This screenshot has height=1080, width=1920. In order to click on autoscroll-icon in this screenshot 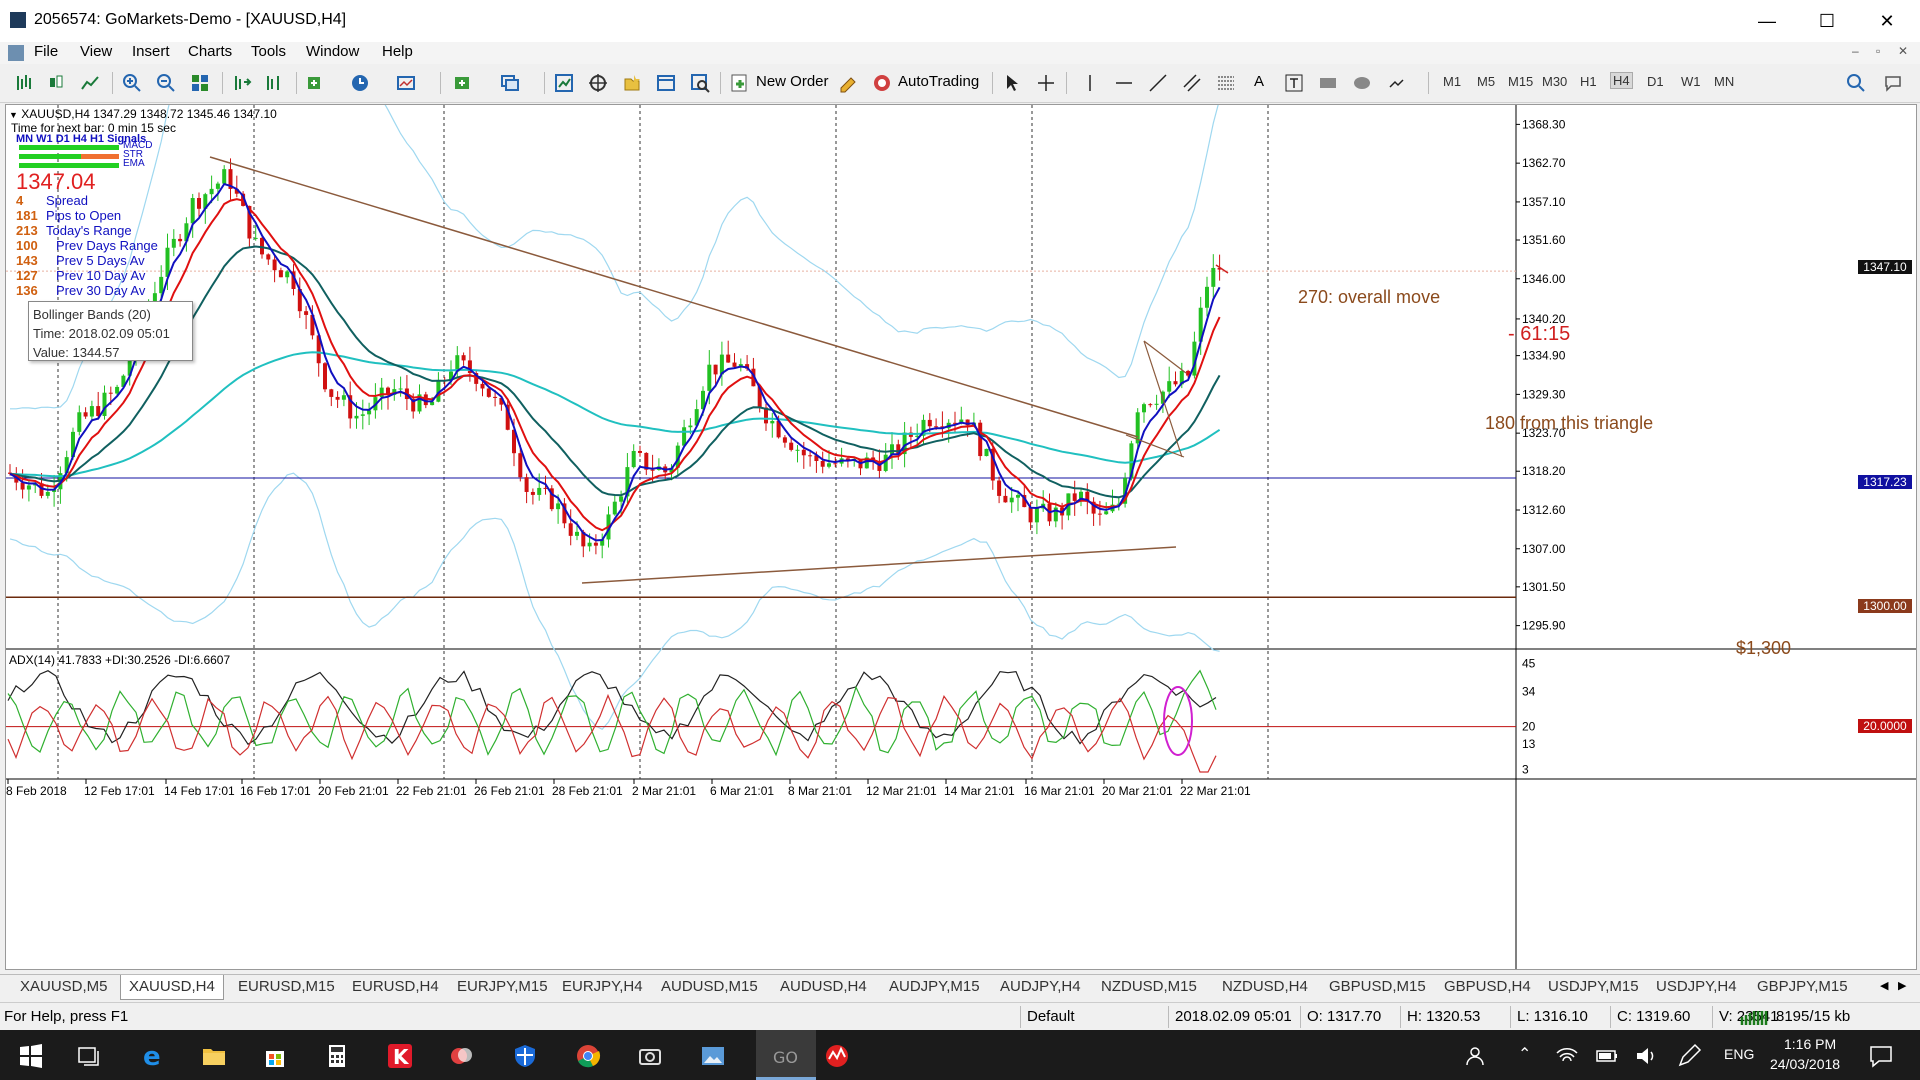, I will do `click(242, 83)`.